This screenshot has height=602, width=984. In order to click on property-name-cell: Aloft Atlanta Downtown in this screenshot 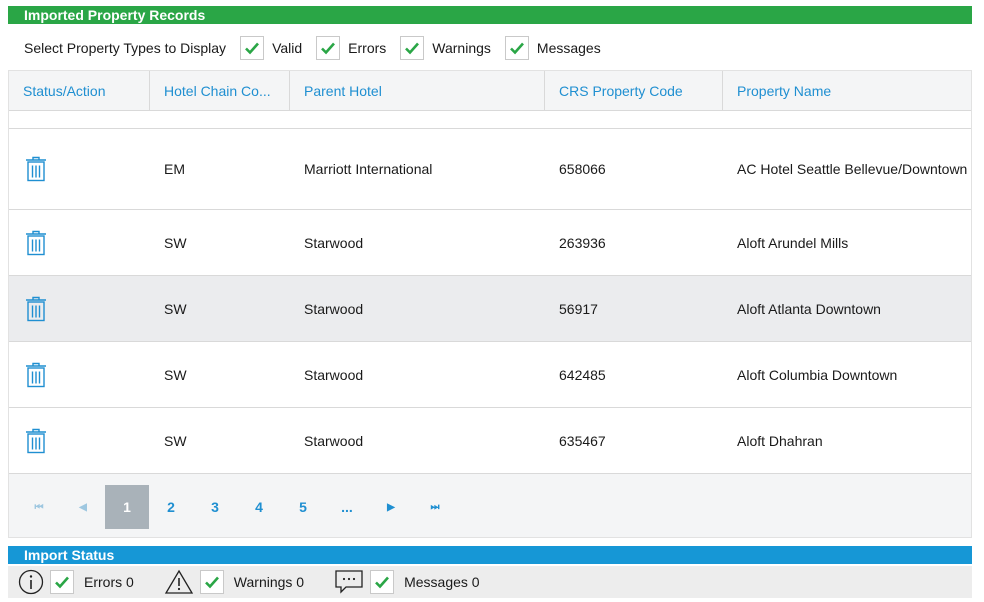, I will do `click(809, 308)`.